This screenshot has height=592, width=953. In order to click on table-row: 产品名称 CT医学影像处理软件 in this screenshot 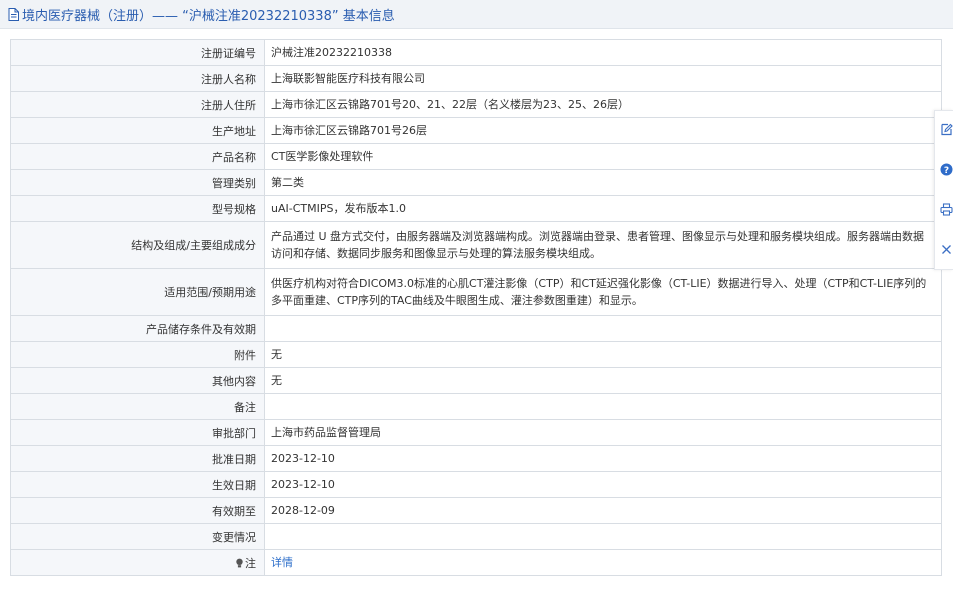, I will do `click(476, 156)`.